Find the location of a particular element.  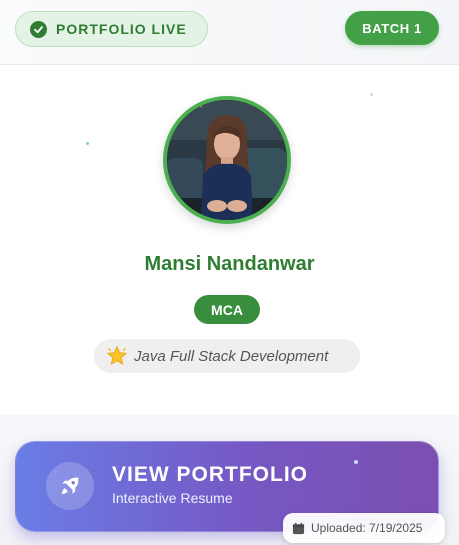

avatar-photo is located at coordinates (227, 160).